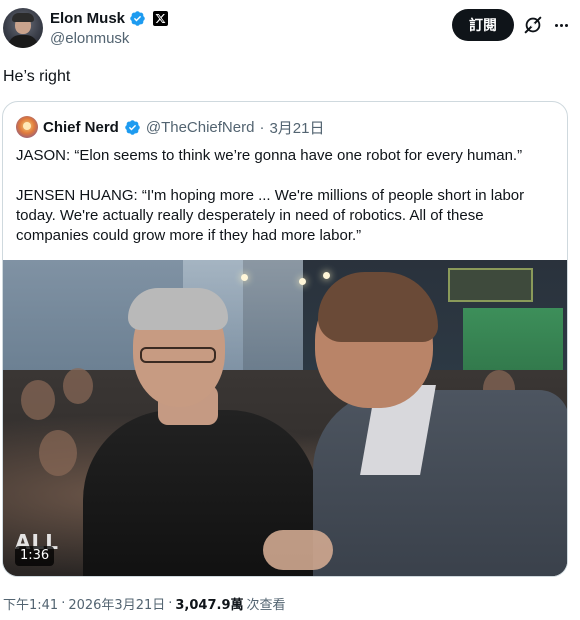 The height and width of the screenshot is (620, 580). Describe the element at coordinates (23, 41) in the screenshot. I see `avatar-body-shape` at that location.